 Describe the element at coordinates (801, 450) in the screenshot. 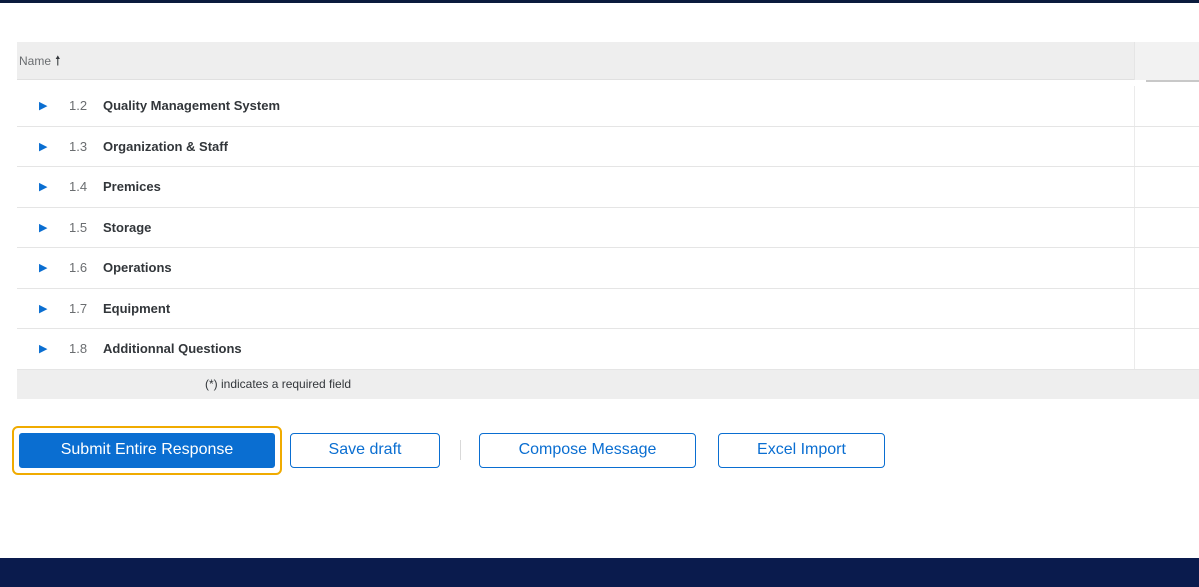

I see `excel-import-button: Excel Import` at that location.